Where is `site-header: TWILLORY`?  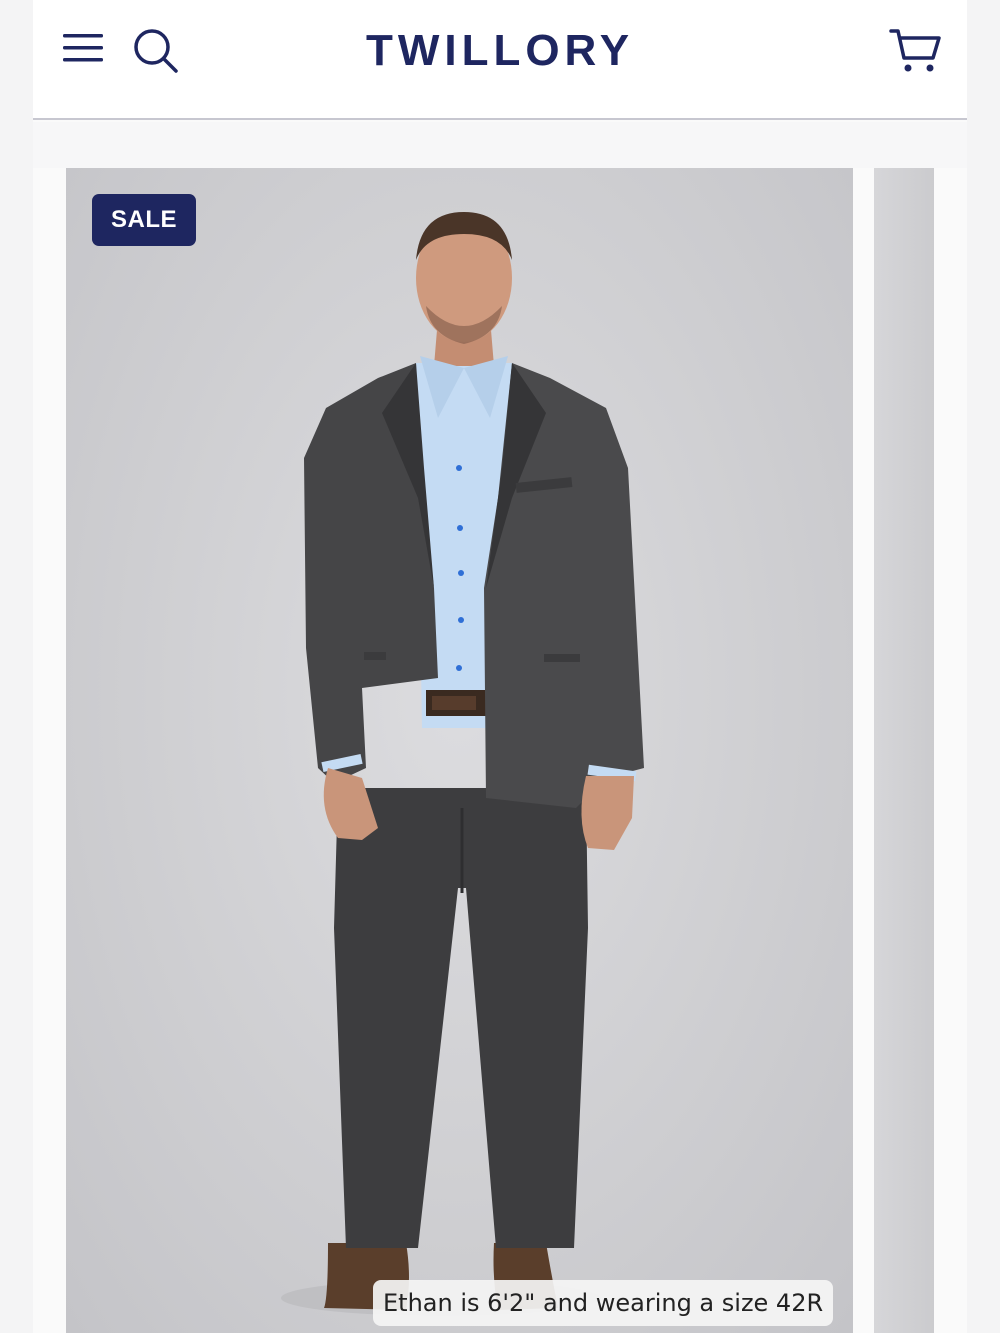
site-header: TWILLORY is located at coordinates (500, 60).